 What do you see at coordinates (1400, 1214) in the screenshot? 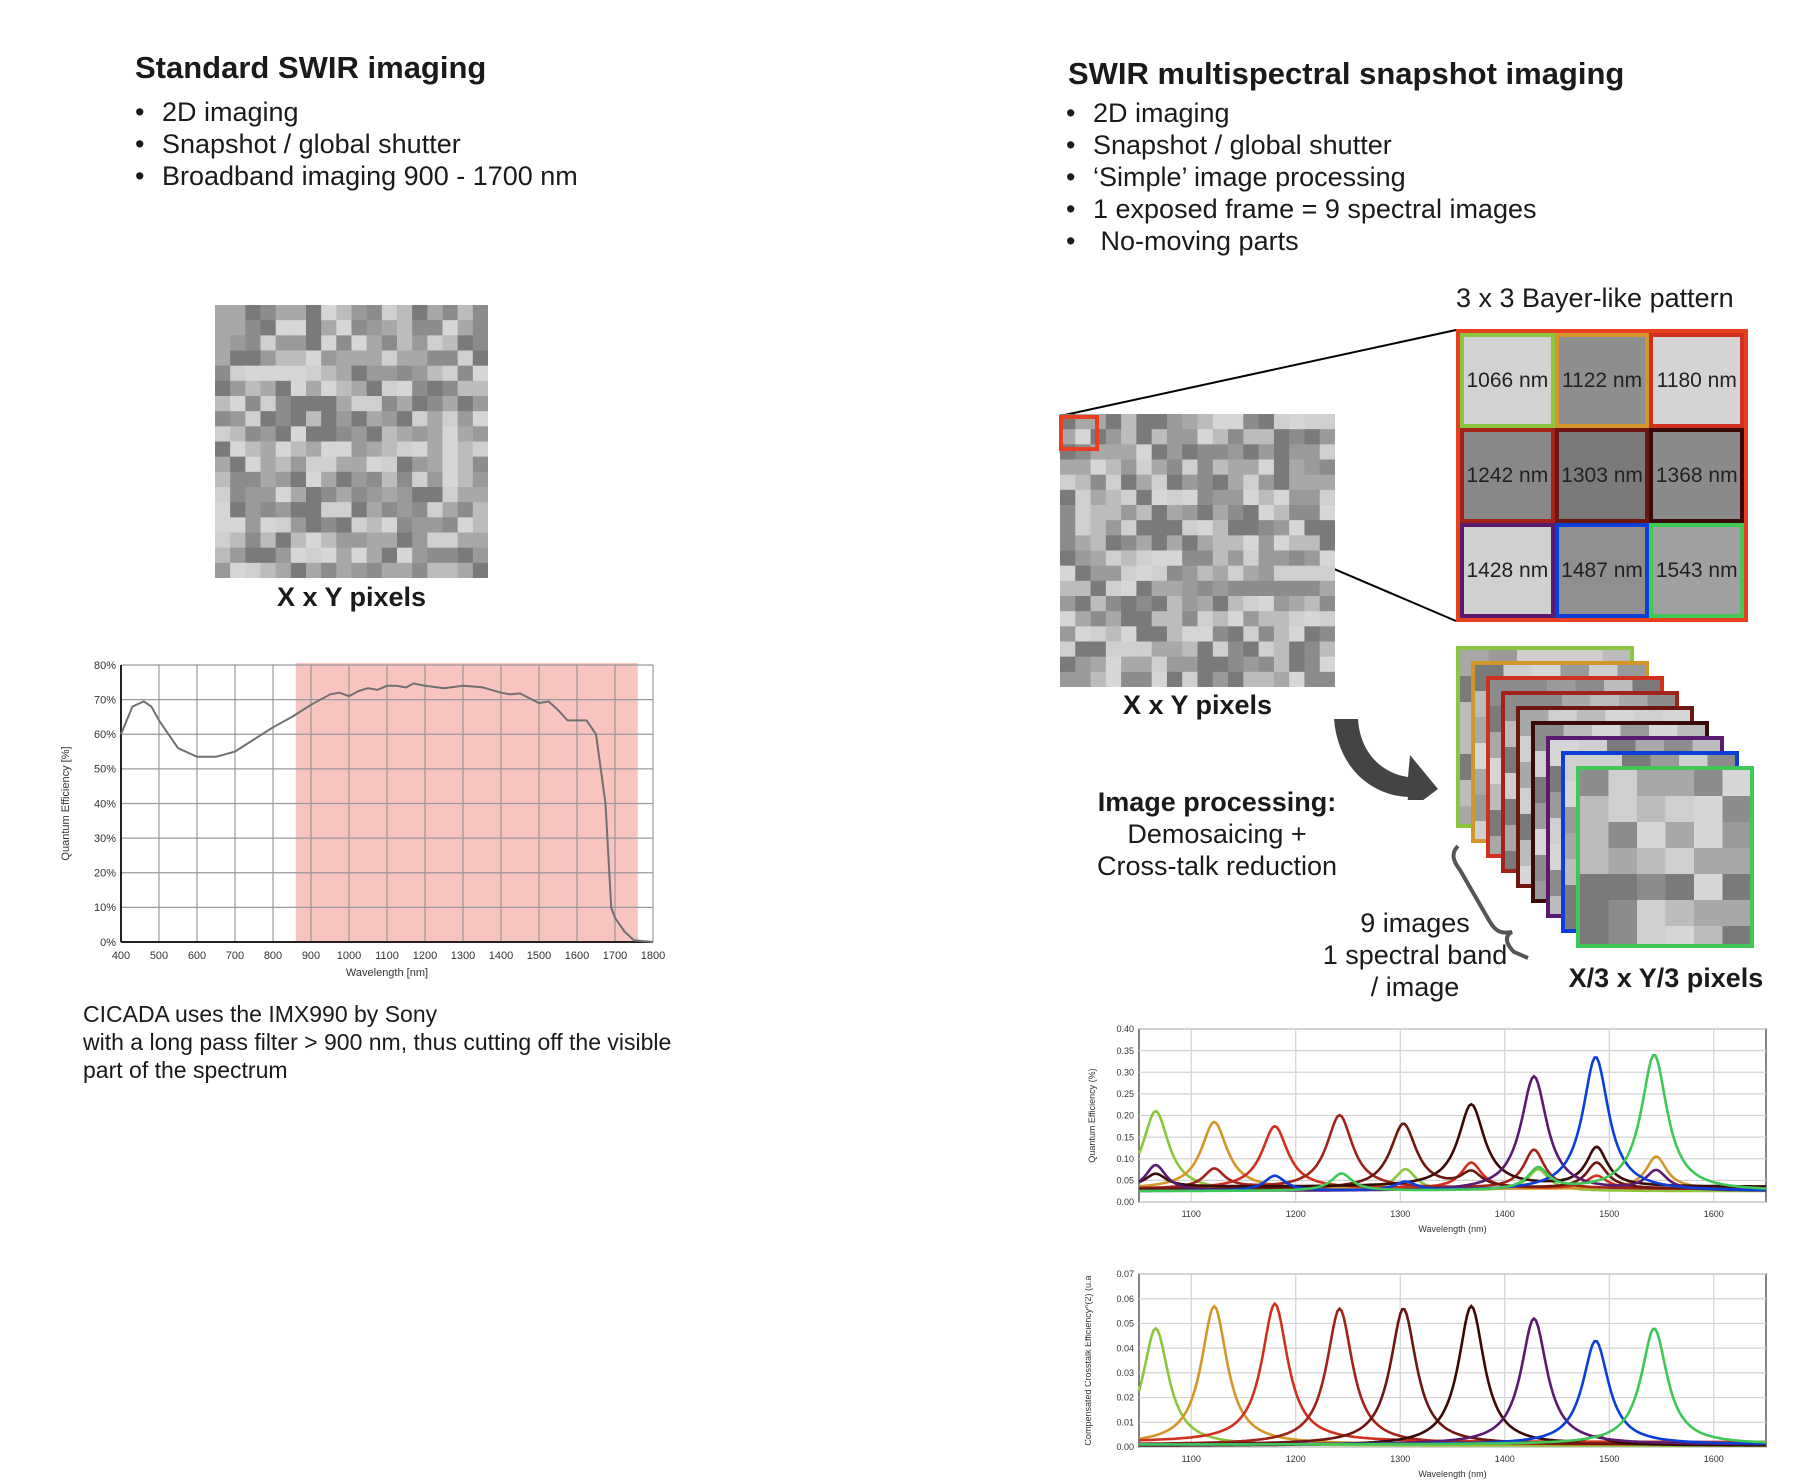
I see `x-tick-label: 1300` at bounding box center [1400, 1214].